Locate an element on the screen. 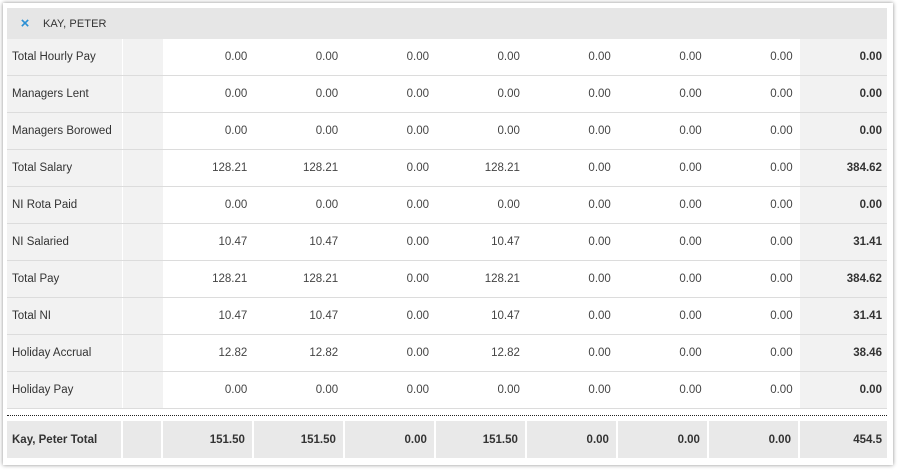 This screenshot has height=474, width=902. row-label: Total Pay is located at coordinates (65, 279).